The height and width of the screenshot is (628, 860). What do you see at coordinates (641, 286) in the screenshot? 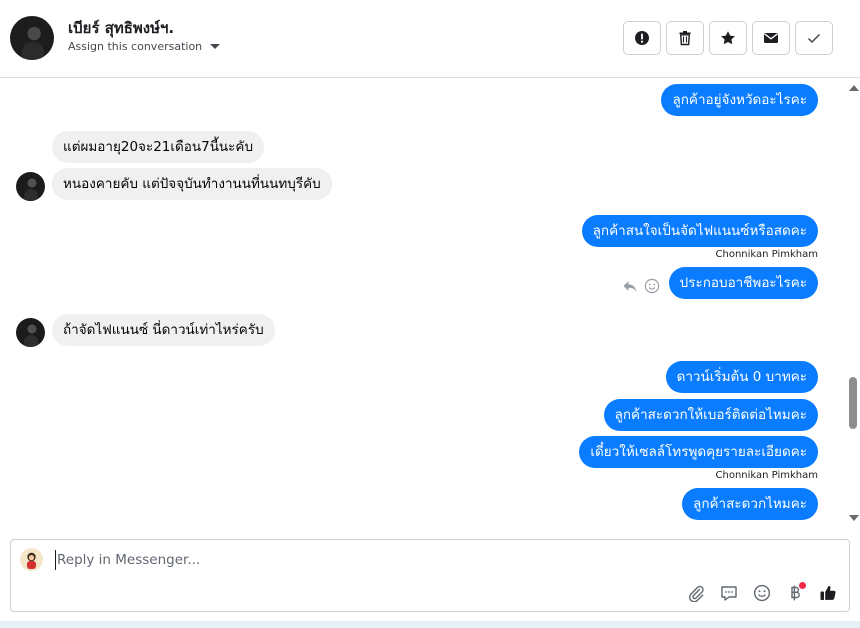
I see `message-actions` at bounding box center [641, 286].